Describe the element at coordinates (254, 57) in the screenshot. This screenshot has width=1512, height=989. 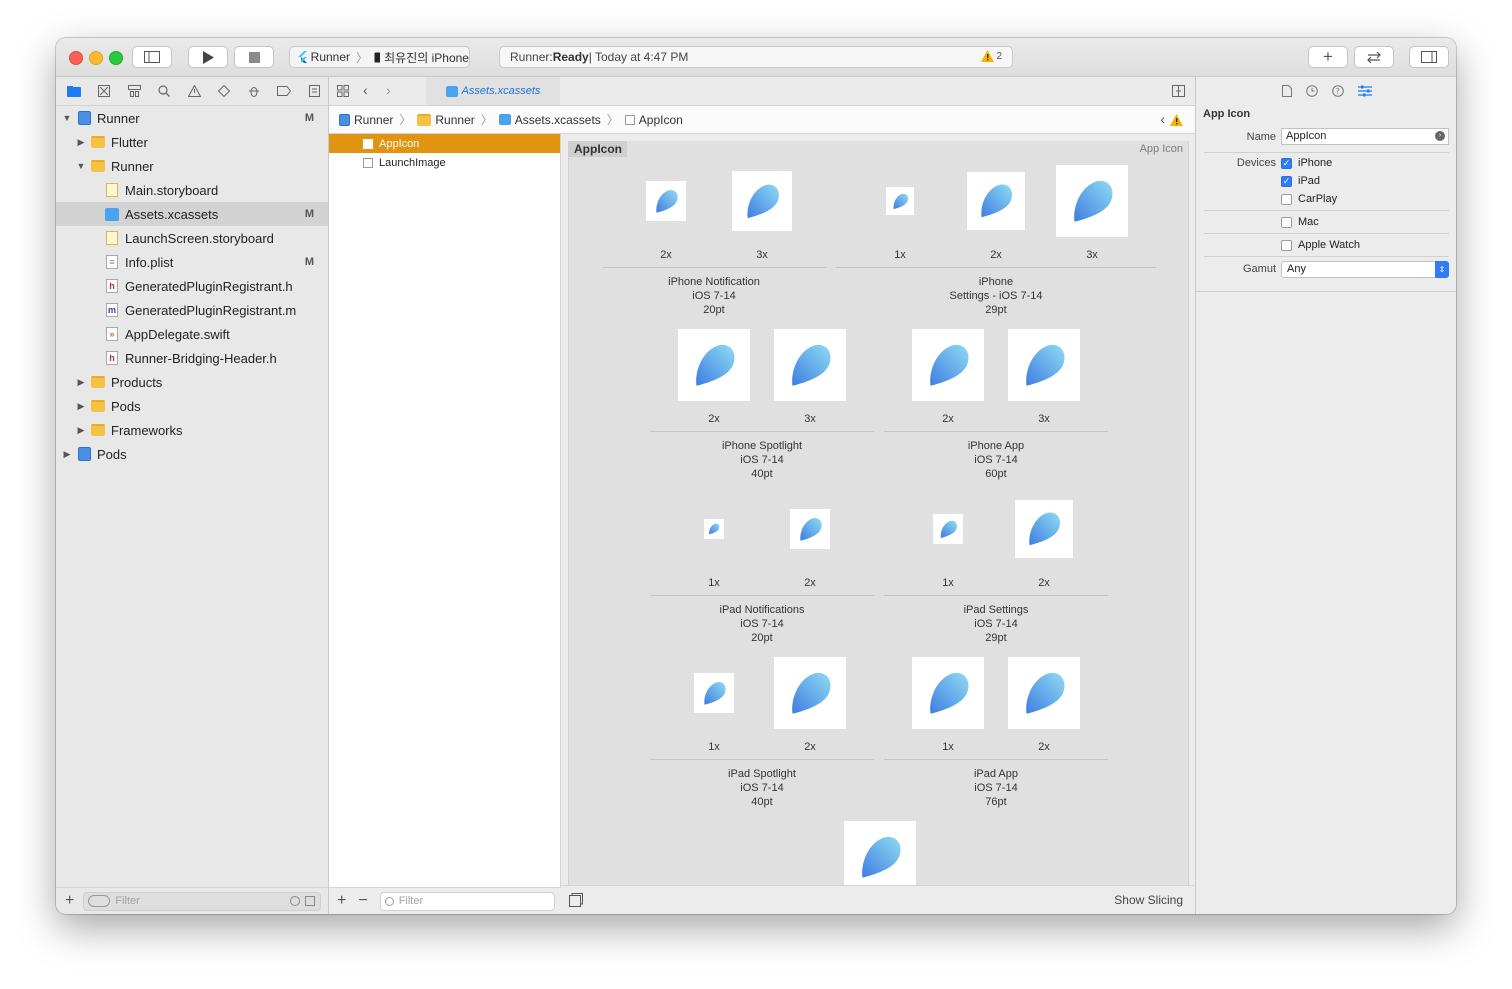
I see `stop-button` at that location.